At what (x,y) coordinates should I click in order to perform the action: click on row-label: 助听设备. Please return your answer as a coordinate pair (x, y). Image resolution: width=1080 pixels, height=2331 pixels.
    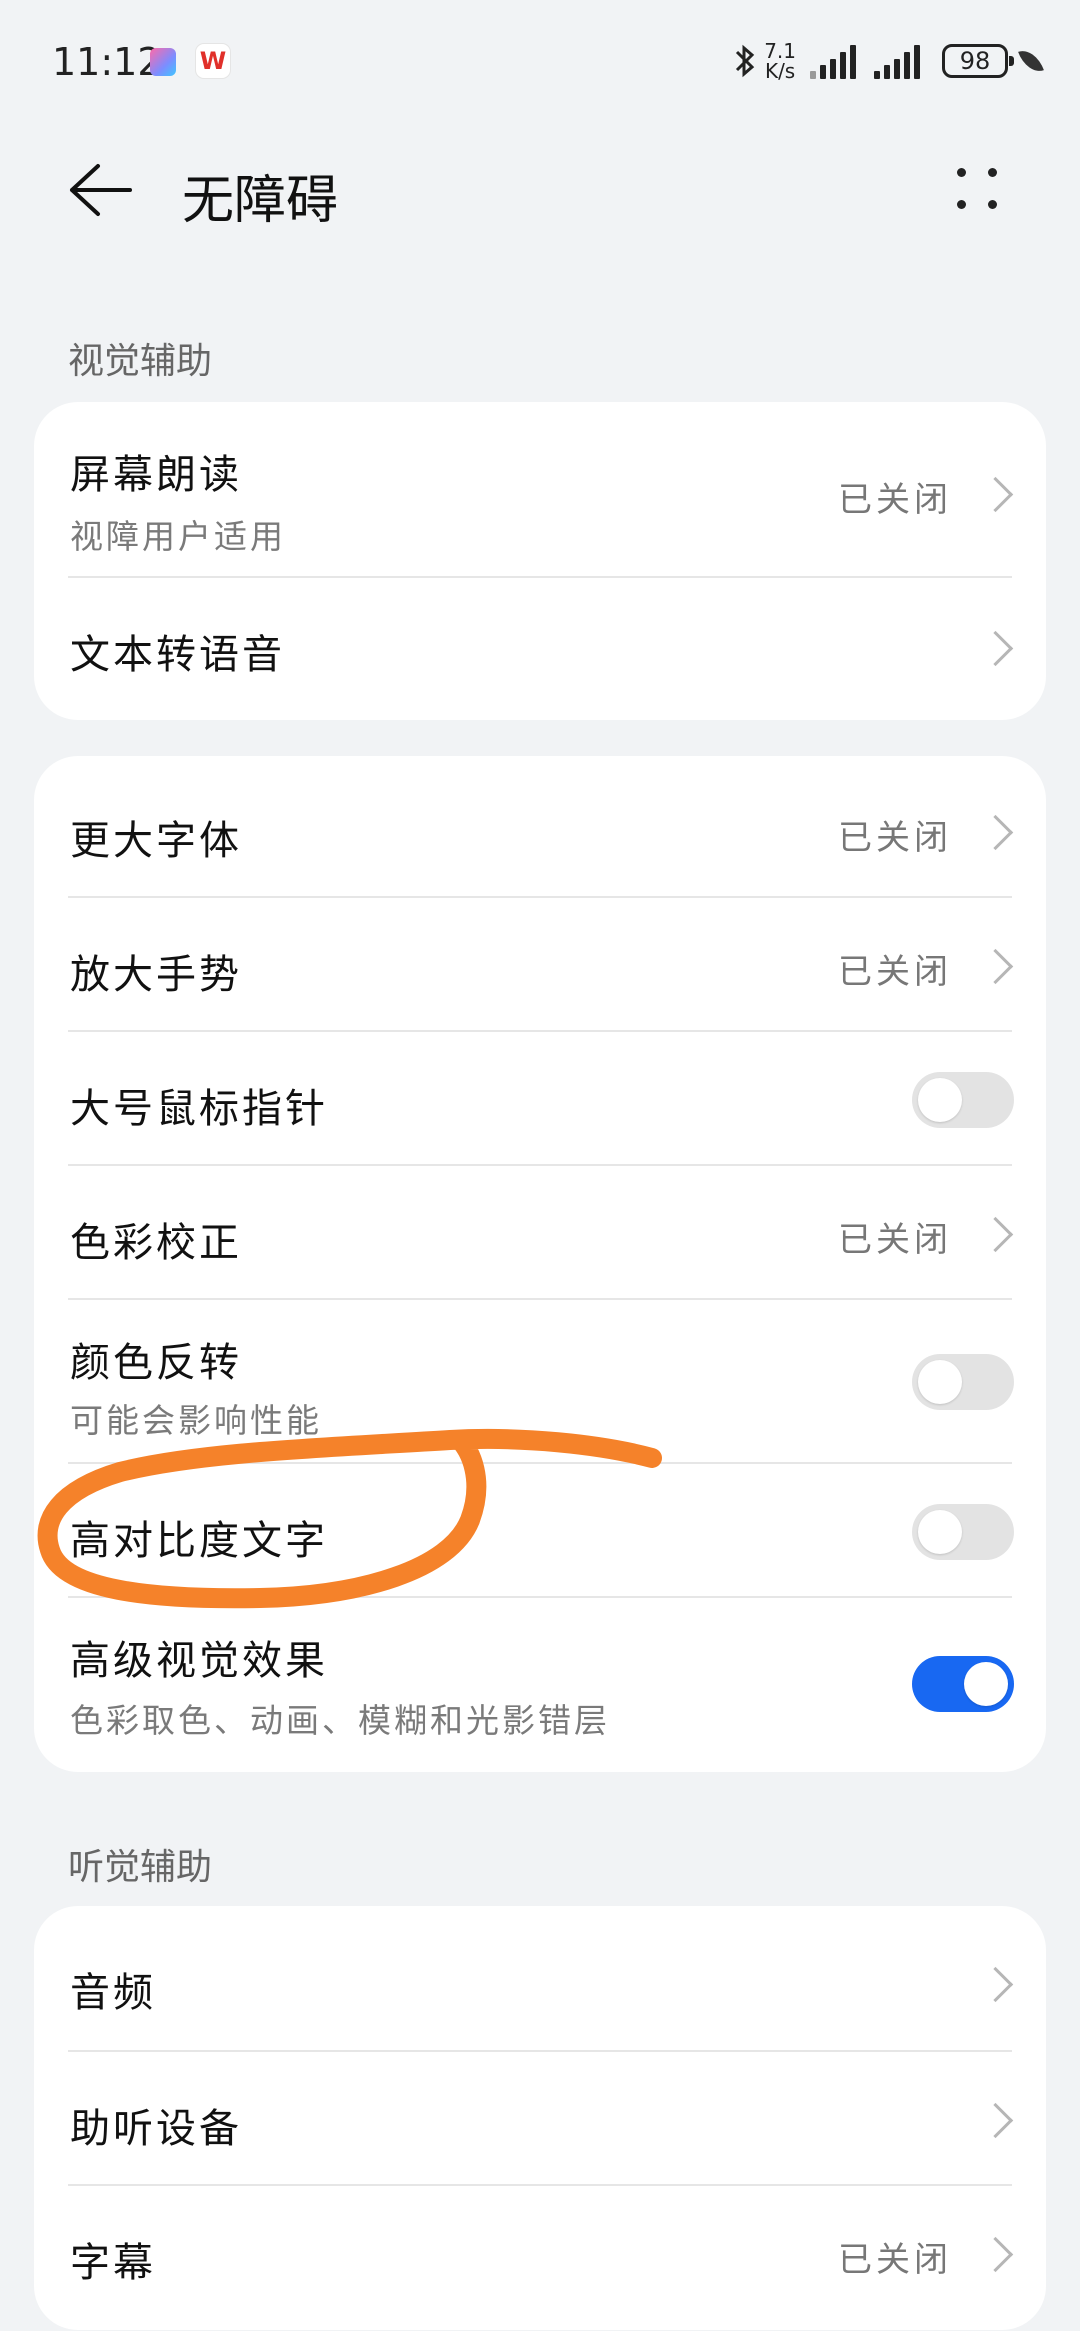
    Looking at the image, I should click on (156, 2129).